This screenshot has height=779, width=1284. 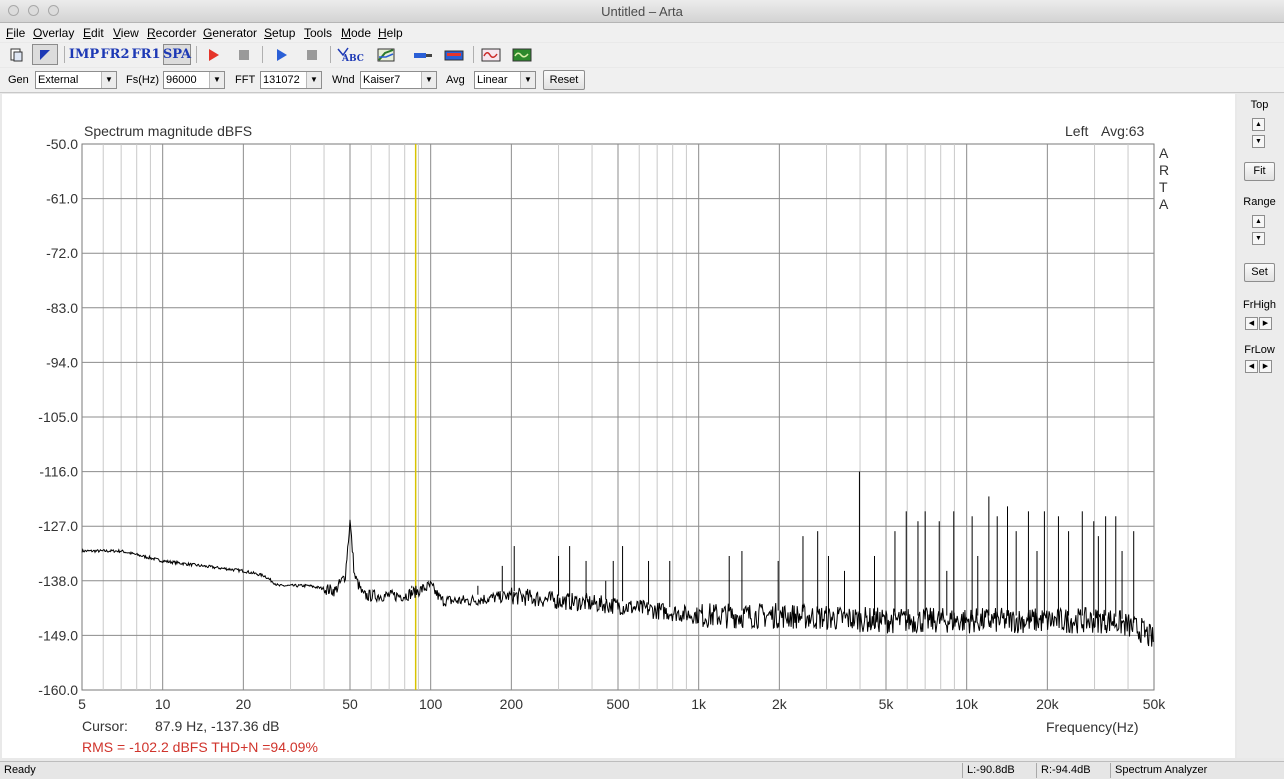 I want to click on avg-label: Avg, so click(x=455, y=80).